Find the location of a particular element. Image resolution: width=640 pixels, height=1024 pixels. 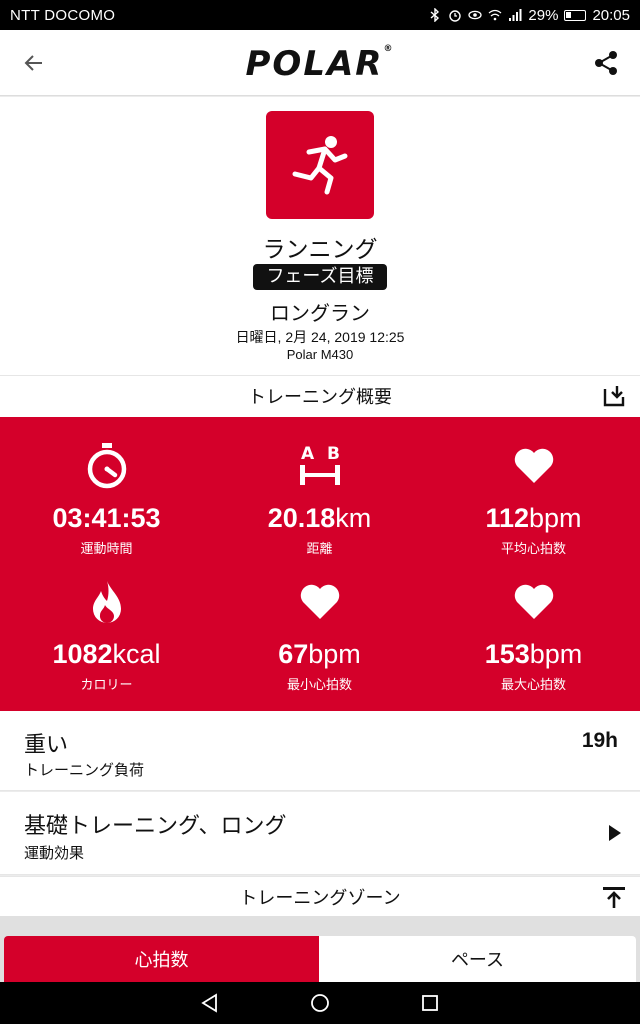

summary-calories: 1082kcal カロリー is located at coordinates (106, 635).